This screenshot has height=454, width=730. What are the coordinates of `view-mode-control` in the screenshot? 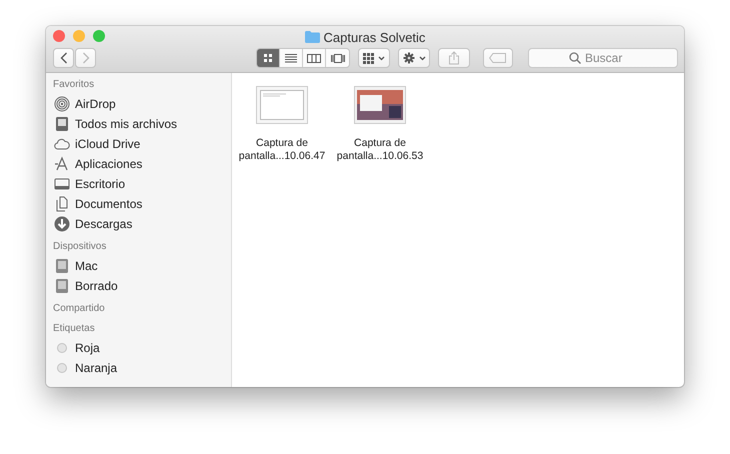 It's located at (303, 58).